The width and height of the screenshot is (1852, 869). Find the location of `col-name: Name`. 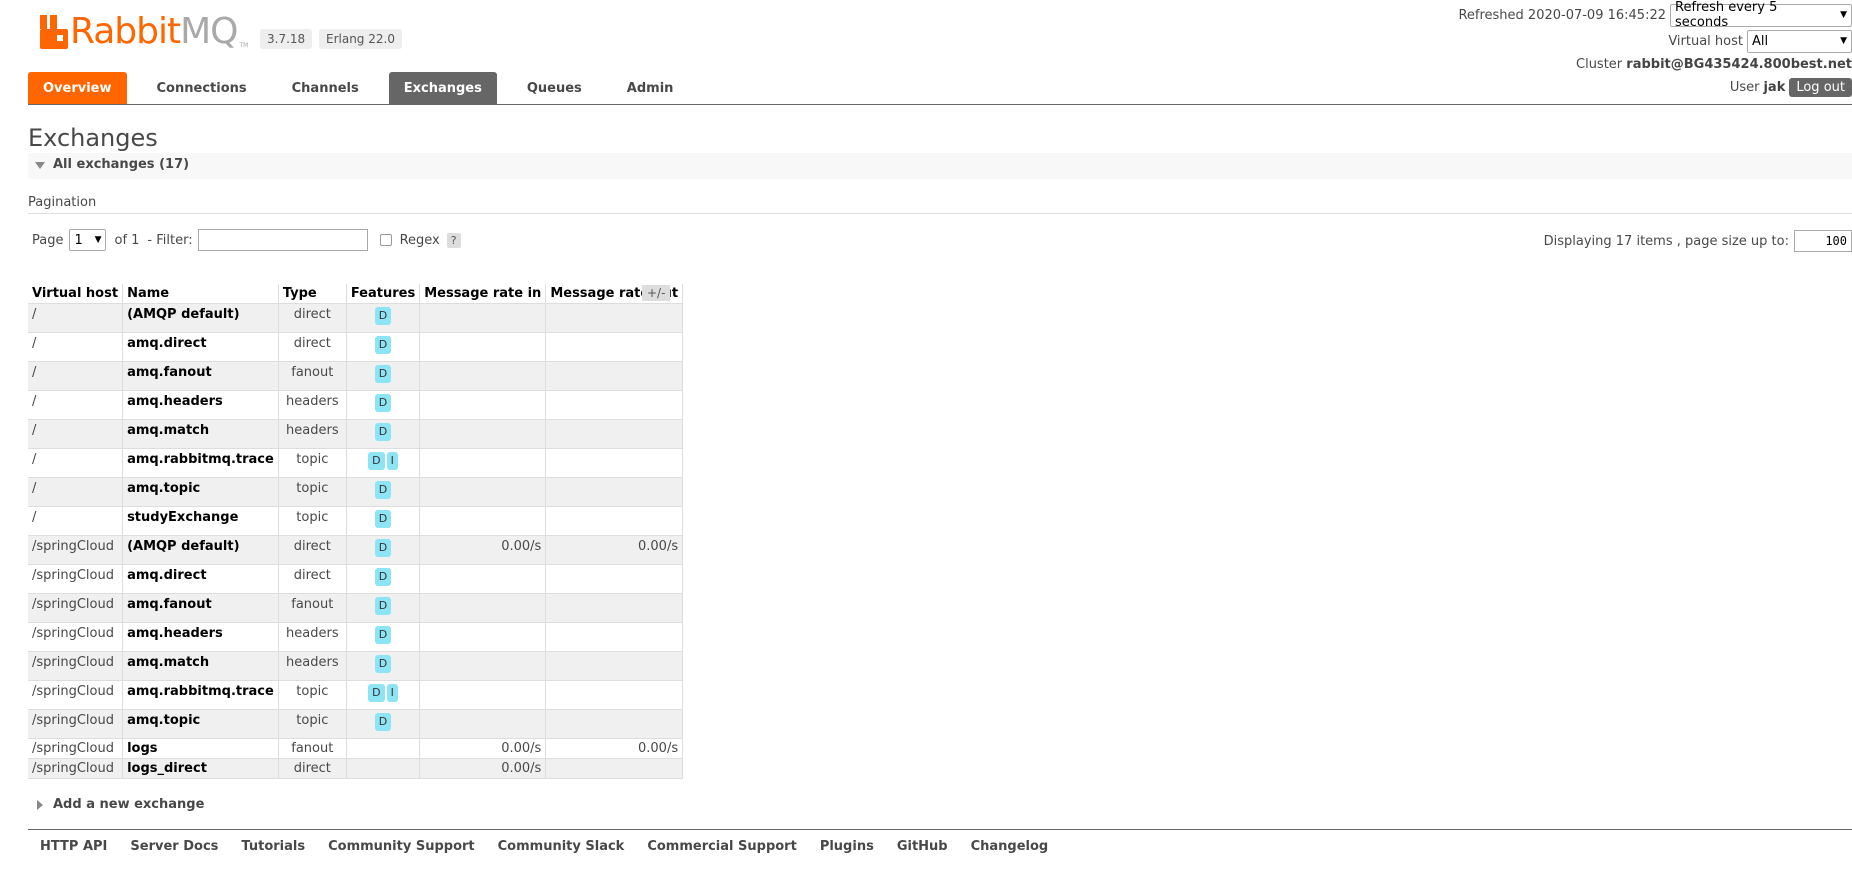

col-name: Name is located at coordinates (200, 294).